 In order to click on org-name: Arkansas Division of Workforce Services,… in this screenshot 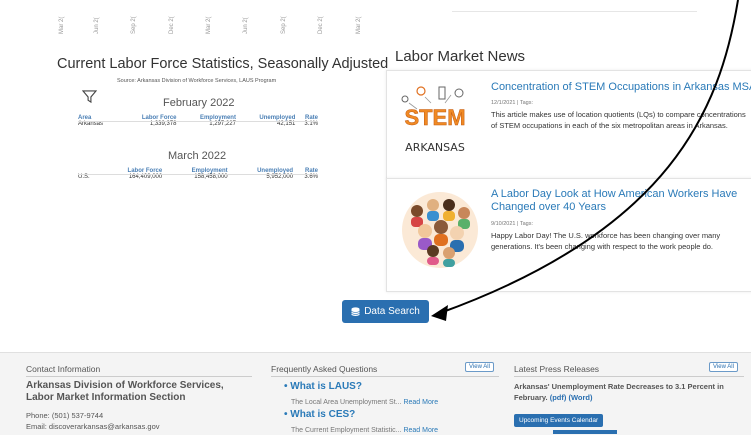, I will do `click(125, 392)`.